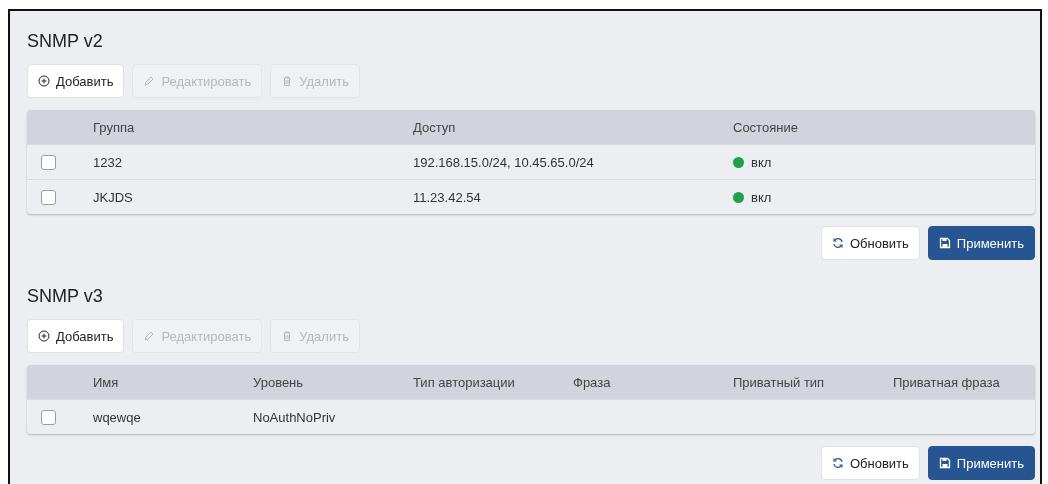 The image size is (1048, 484). Describe the element at coordinates (779, 382) in the screenshot. I see `column-header: Приватный тип` at that location.